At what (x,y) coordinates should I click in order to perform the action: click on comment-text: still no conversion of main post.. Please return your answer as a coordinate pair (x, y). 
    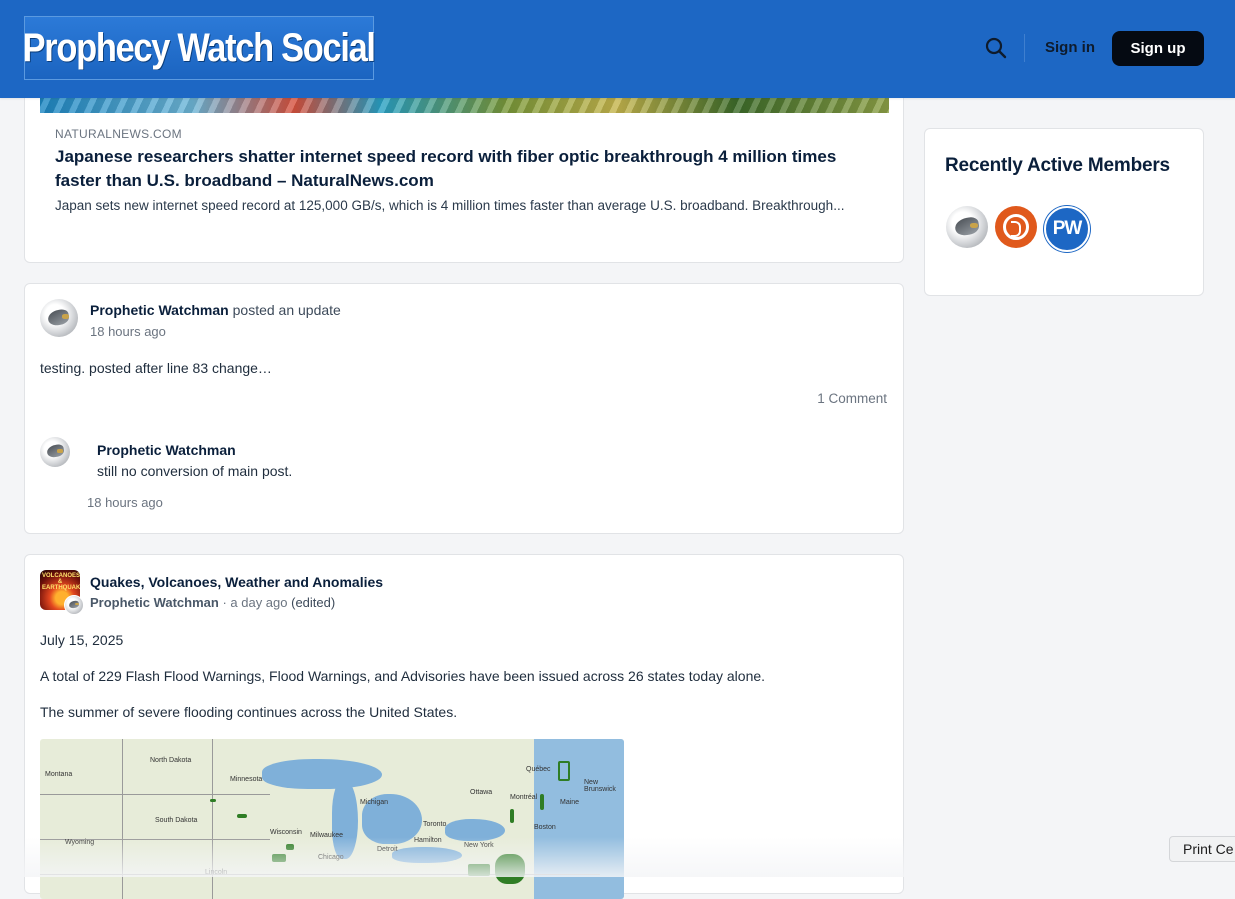
    Looking at the image, I should click on (195, 471).